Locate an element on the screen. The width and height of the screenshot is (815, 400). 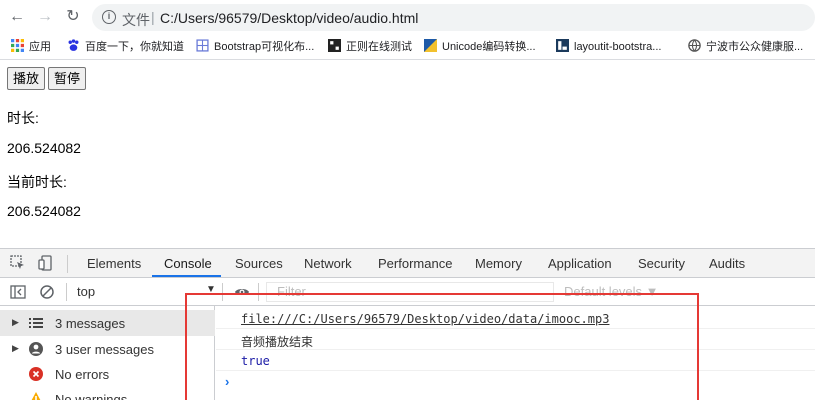
sidebar-item-label: No errors is located at coordinates (82, 374).